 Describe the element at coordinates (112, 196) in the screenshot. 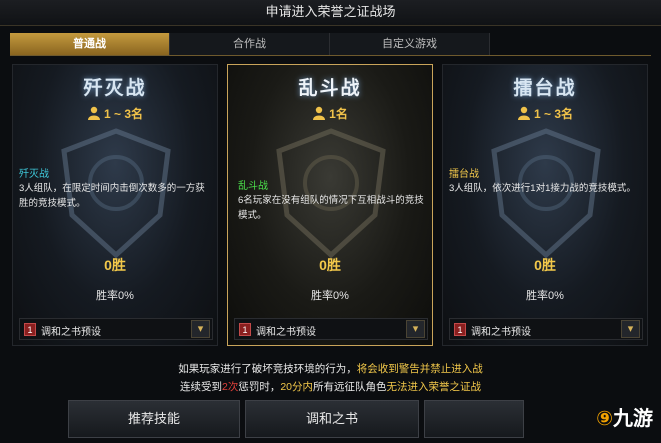

I see `mode-description: 3人组队，在限定时间内击倒次数多的一方获胜的竞技模式。` at that location.